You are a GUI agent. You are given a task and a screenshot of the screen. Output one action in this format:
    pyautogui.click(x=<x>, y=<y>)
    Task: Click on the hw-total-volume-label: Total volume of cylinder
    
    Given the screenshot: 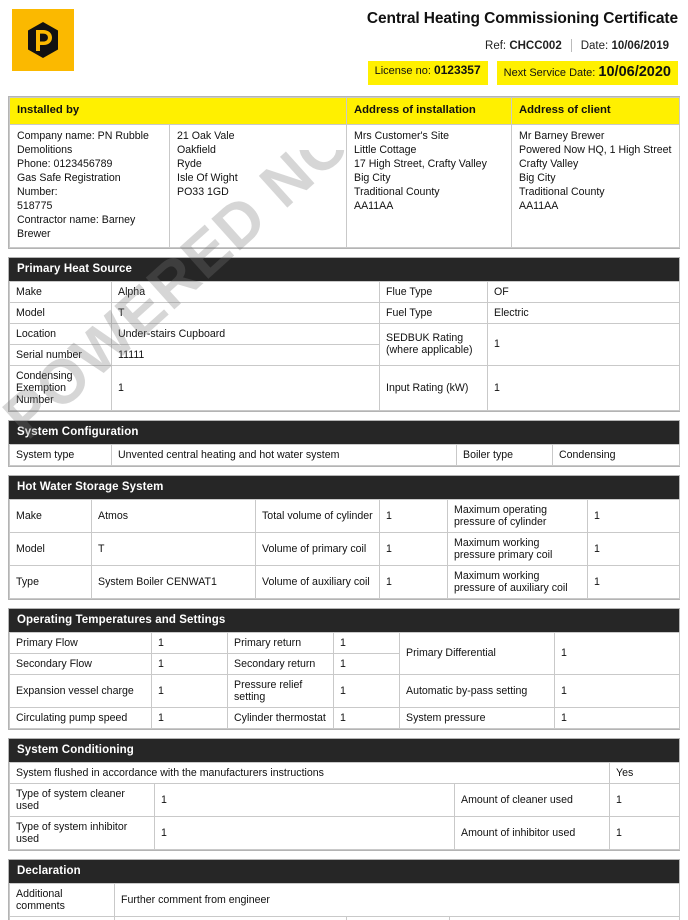 What is the action you would take?
    pyautogui.click(x=317, y=515)
    